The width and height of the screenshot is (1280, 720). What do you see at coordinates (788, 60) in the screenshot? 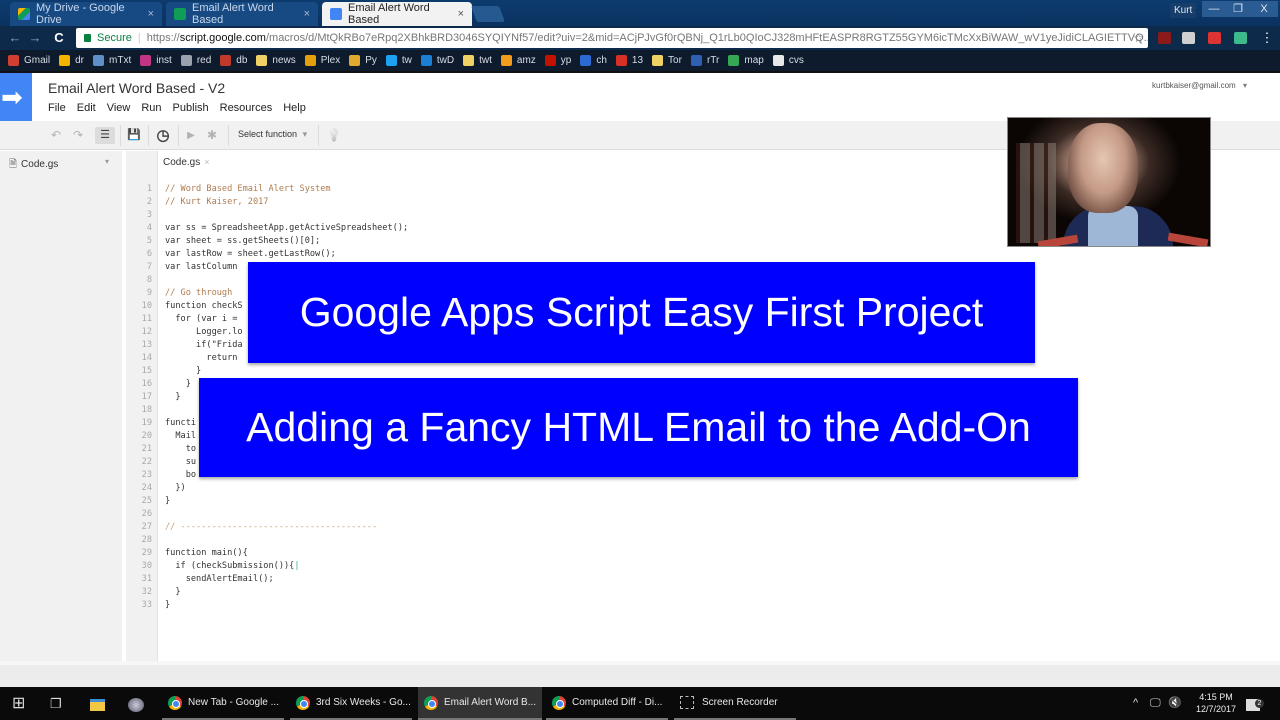
I see `bookmark-cvs: cvs` at bounding box center [788, 60].